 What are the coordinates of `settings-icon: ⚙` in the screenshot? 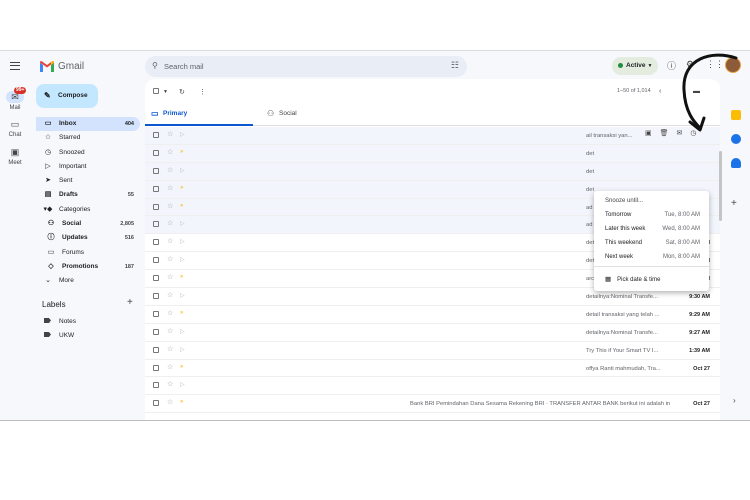 It's located at (690, 64).